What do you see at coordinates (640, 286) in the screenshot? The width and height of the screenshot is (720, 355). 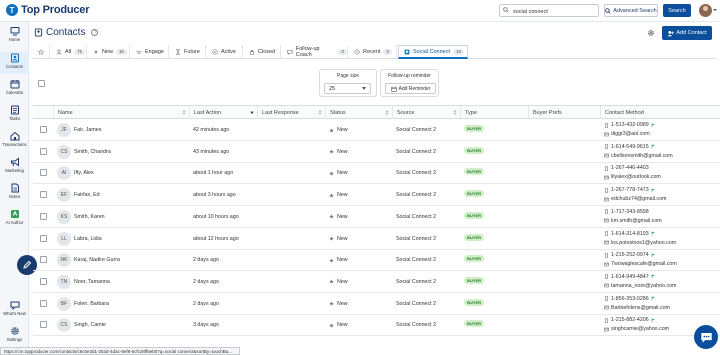 I see `email-contact: tamanna_noor@yahoo.com` at bounding box center [640, 286].